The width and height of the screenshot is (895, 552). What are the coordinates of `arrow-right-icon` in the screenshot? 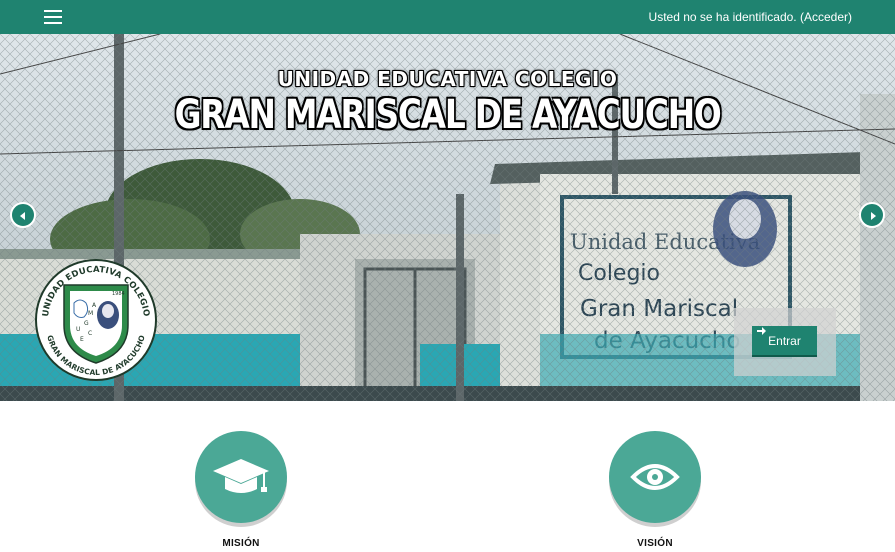 It's located at (761, 331).